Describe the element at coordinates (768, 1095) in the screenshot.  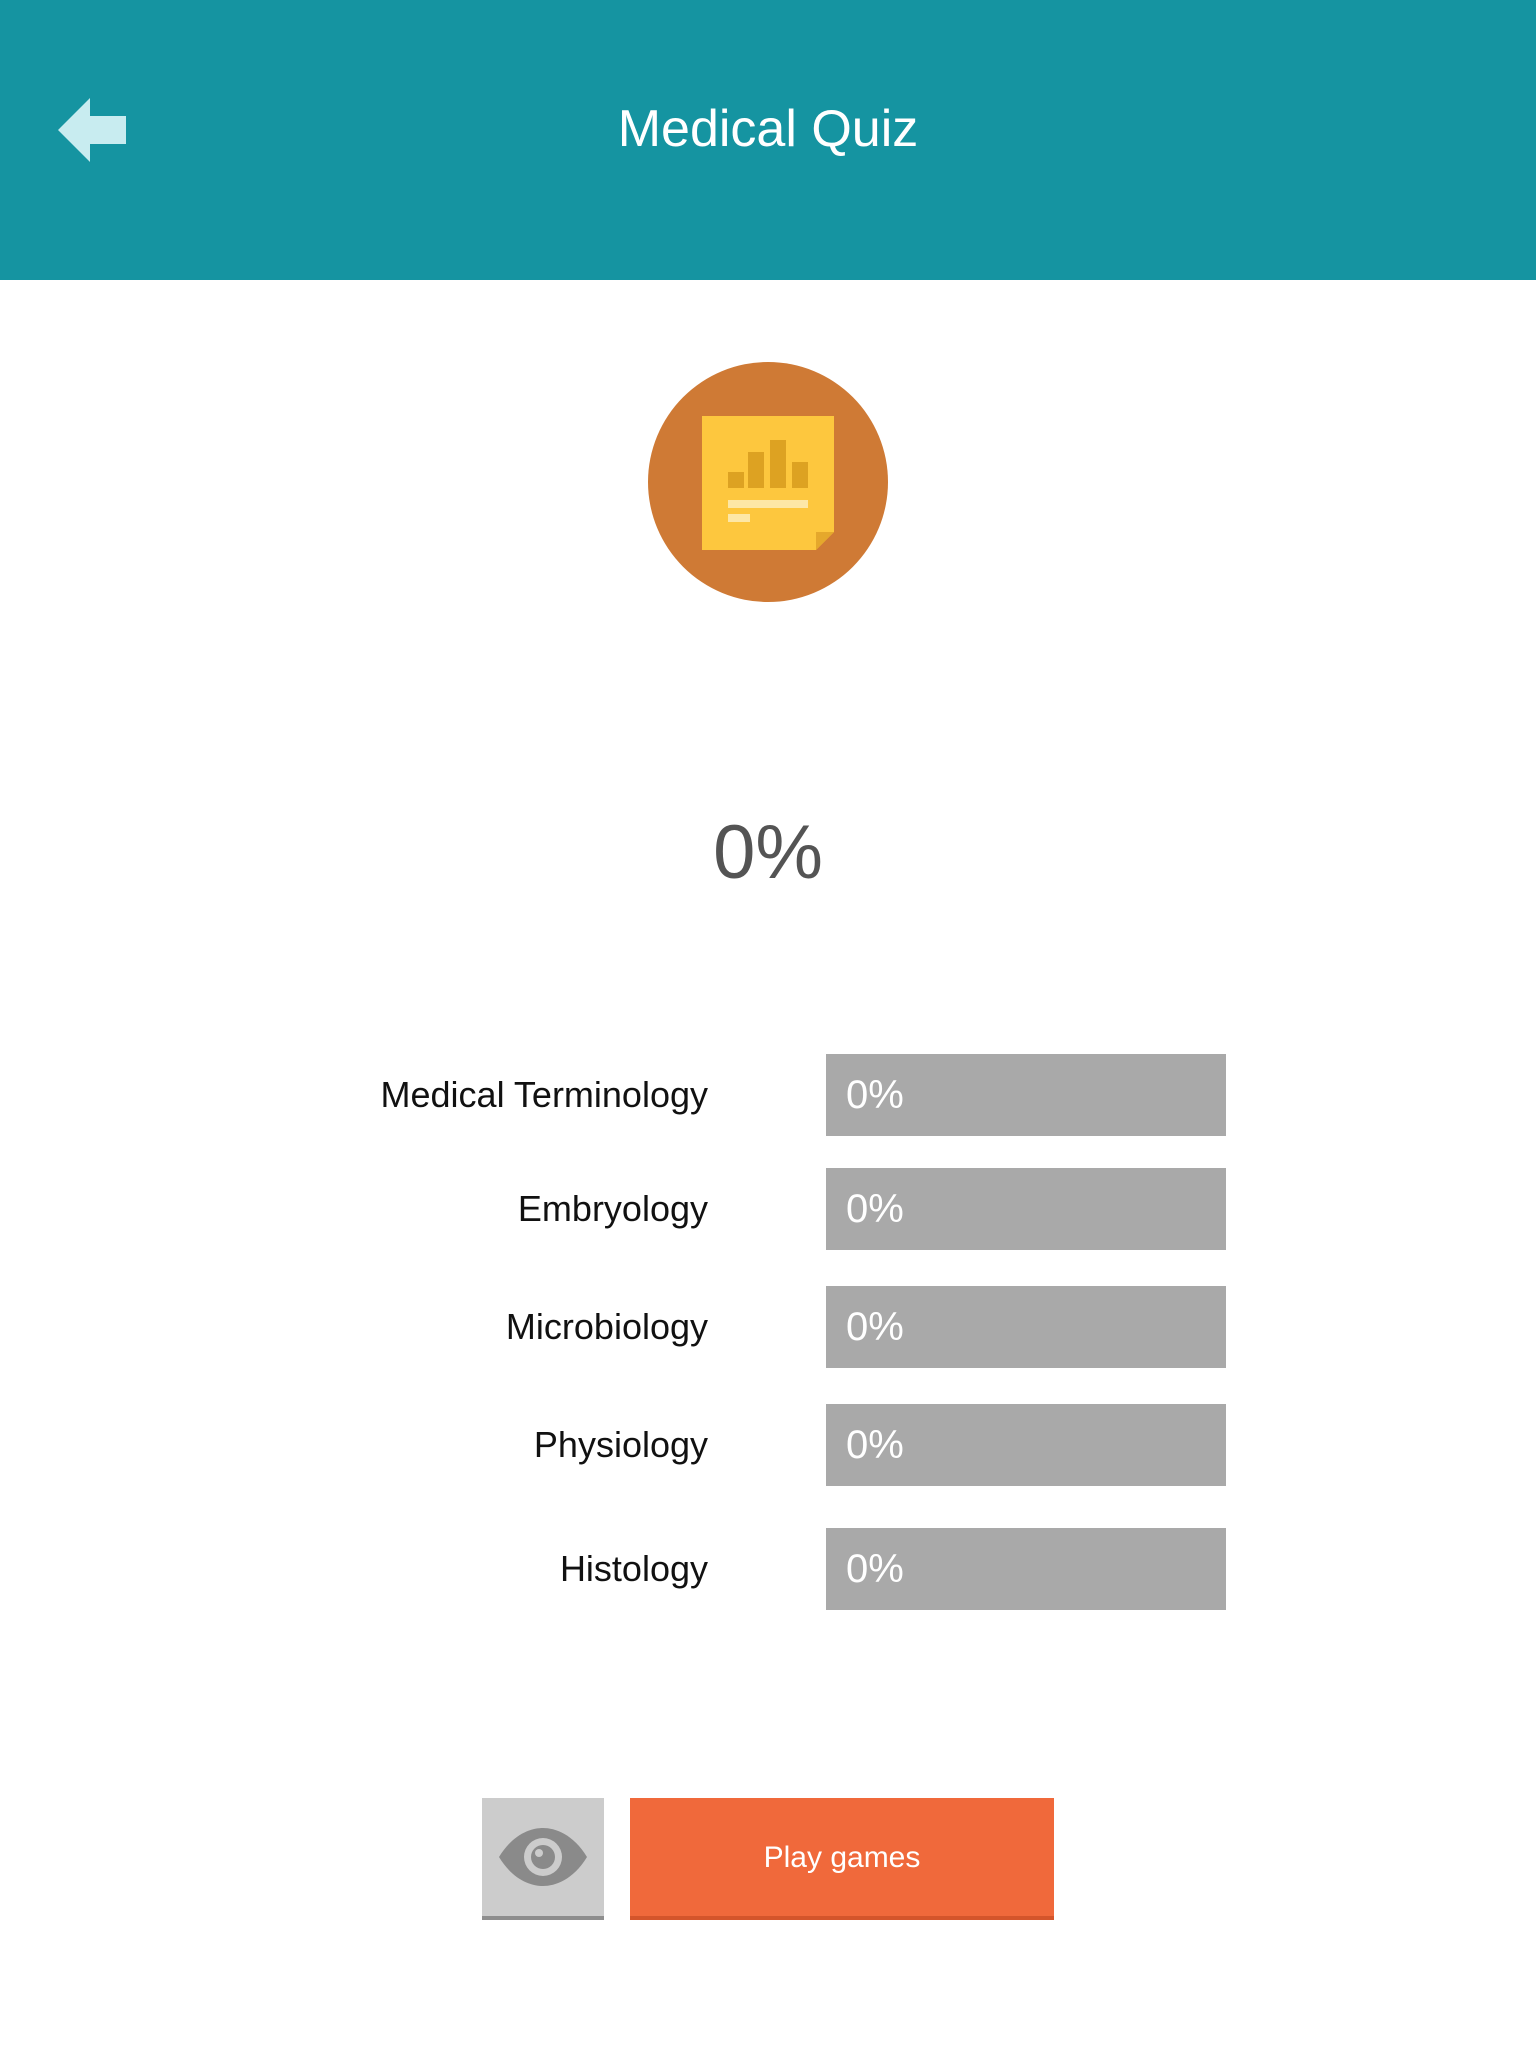
I see `category-row-medical-terminology: Medical Terminology 0%` at that location.